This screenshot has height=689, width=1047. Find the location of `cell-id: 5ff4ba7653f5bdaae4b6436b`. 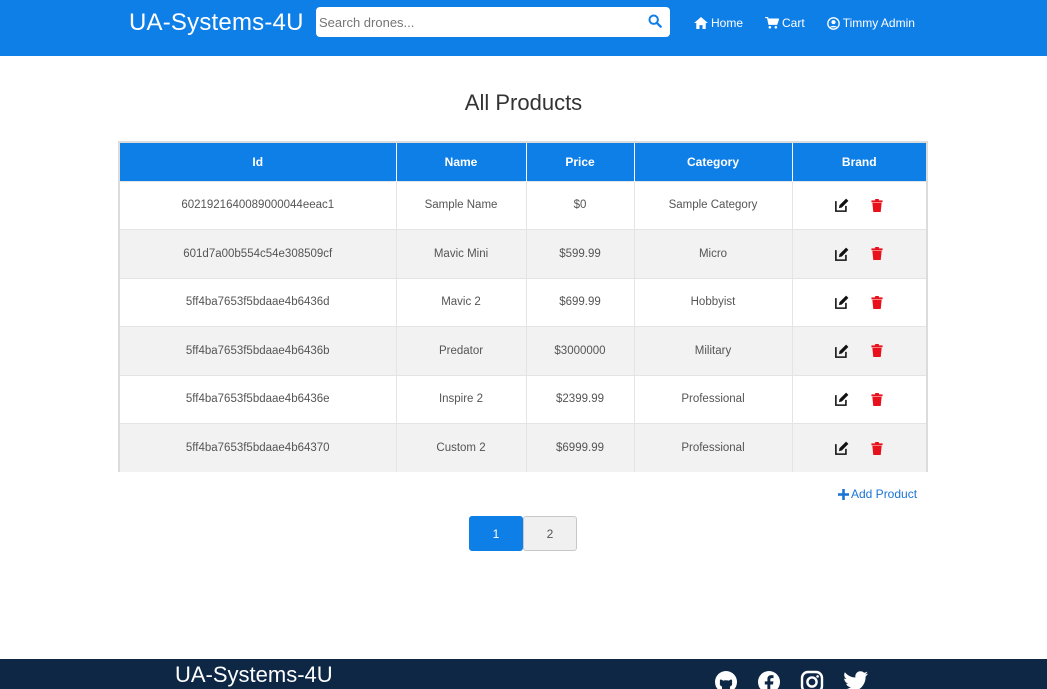

cell-id: 5ff4ba7653f5bdaae4b6436b is located at coordinates (258, 350).